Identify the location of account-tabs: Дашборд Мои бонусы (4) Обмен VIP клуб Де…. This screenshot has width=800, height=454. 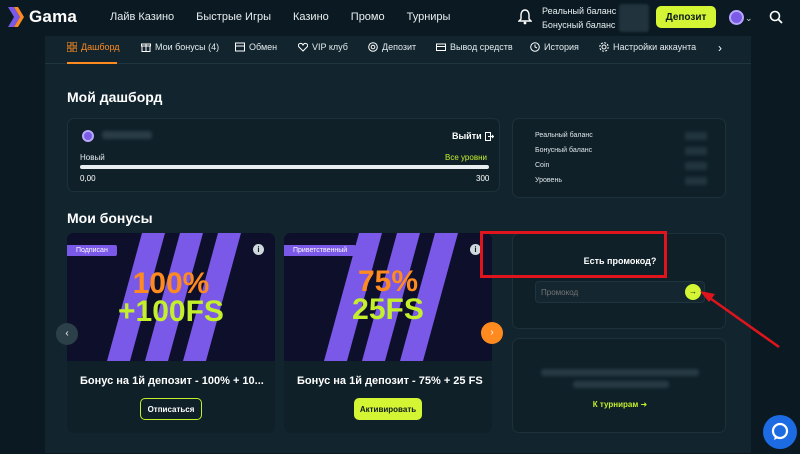
(398, 50).